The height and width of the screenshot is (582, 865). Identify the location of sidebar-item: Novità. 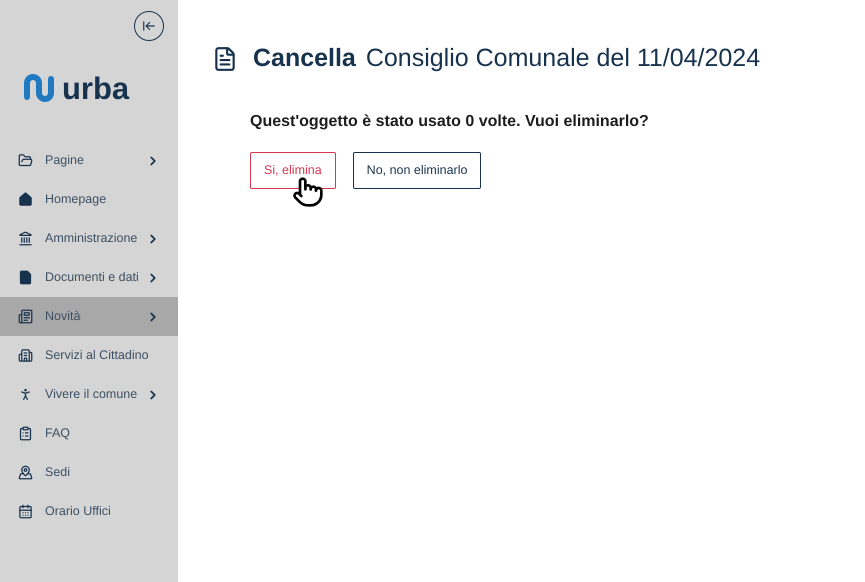
(89, 316).